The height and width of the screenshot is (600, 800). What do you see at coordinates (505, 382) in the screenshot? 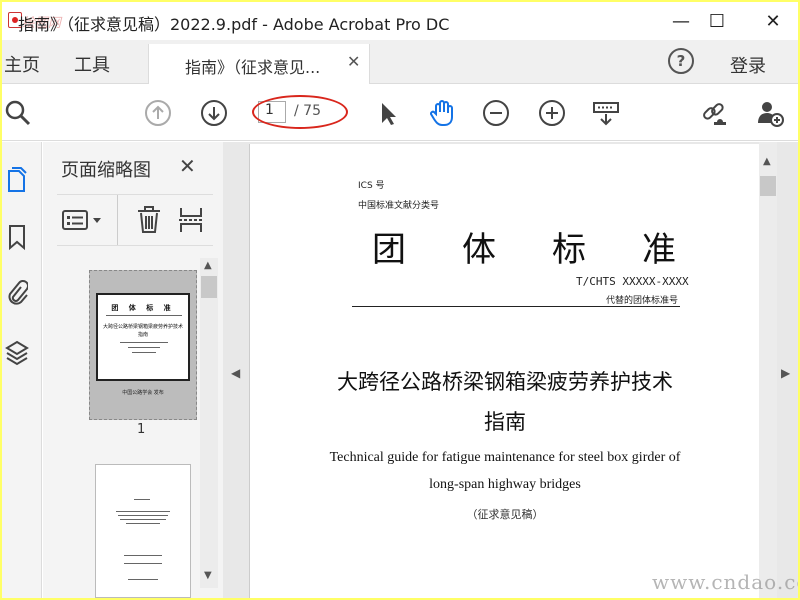
I see `document-title-cn-line1: 大跨径公路桥梁钢箱梁疲劳养护技术` at bounding box center [505, 382].